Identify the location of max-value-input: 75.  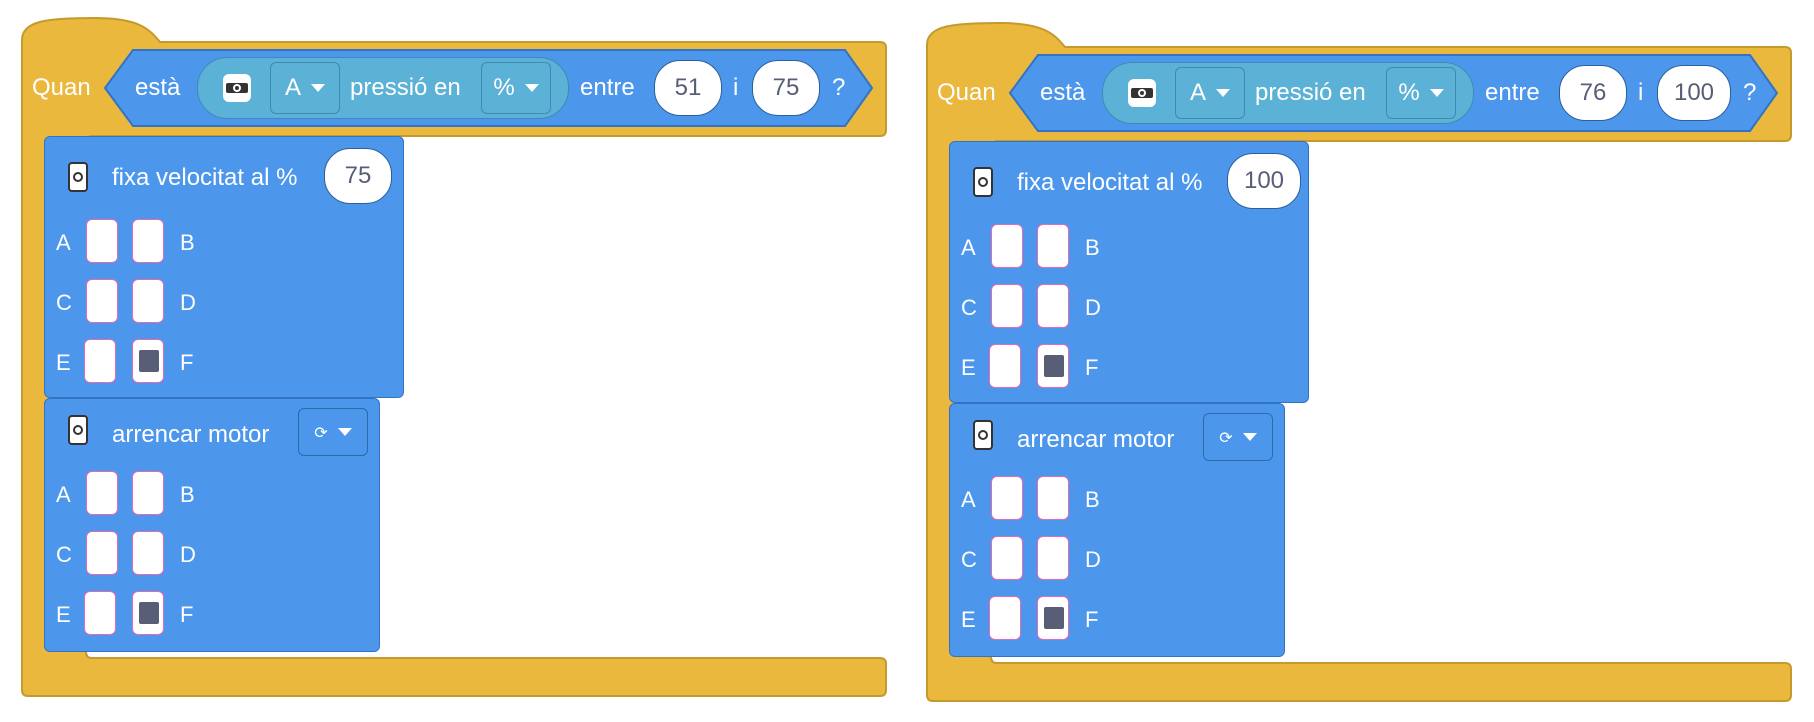
(786, 88).